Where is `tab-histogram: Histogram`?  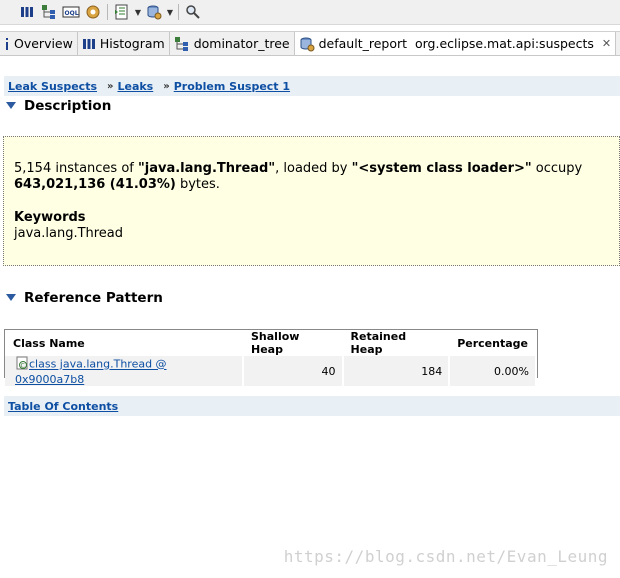 tab-histogram: Histogram is located at coordinates (124, 43).